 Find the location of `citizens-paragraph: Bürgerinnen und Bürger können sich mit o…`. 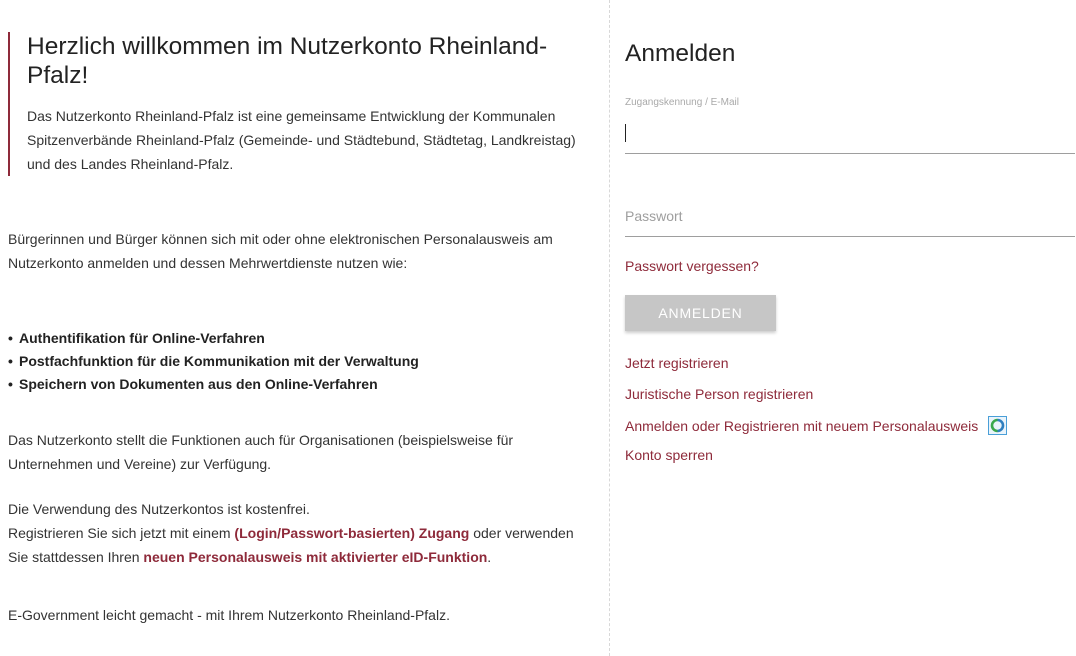

citizens-paragraph: Bürgerinnen und Bürger können sich mit o… is located at coordinates (280, 251).